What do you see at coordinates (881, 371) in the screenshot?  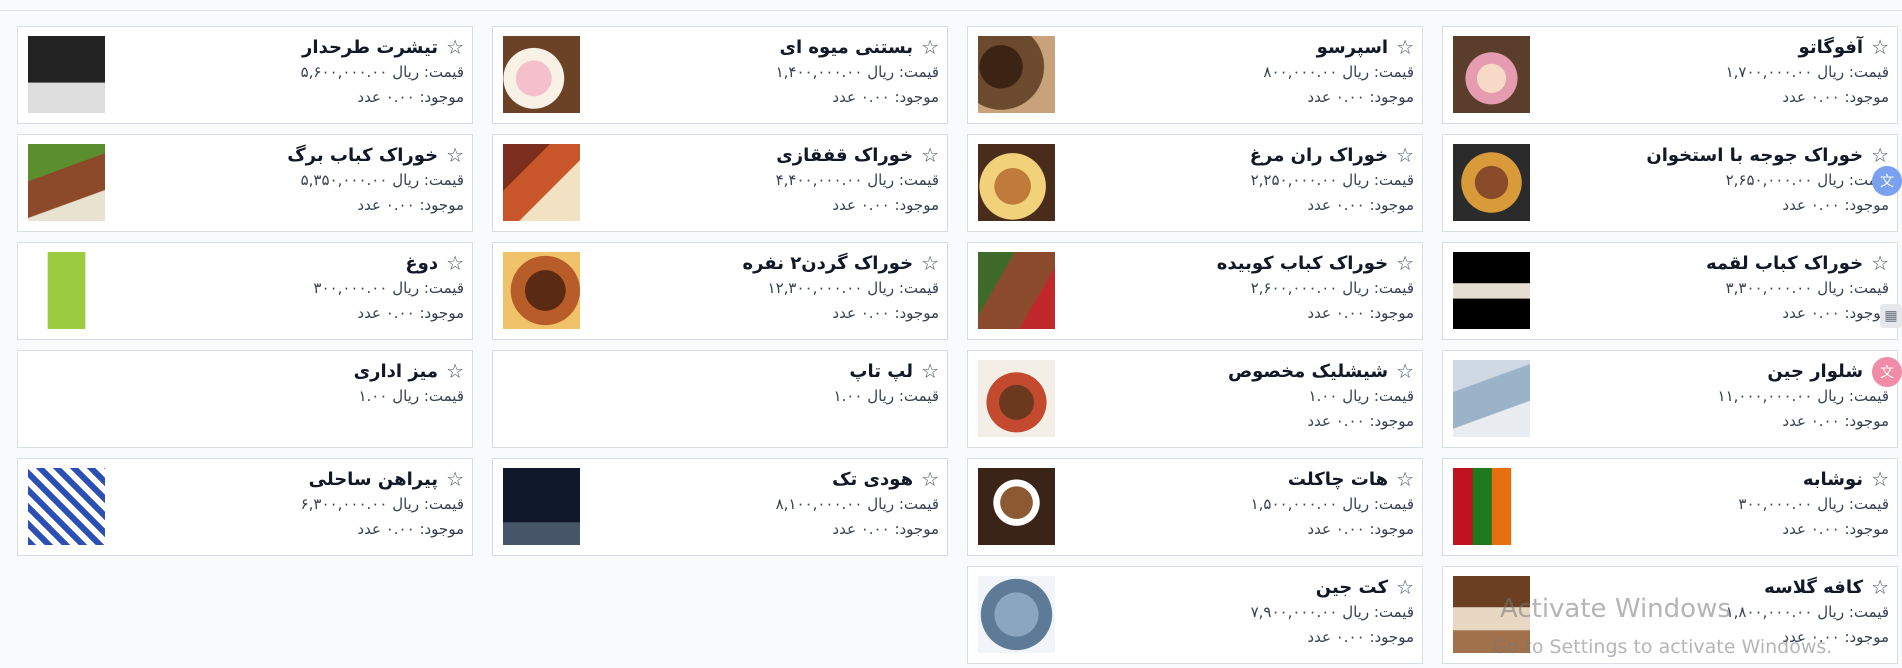 I see `product-name: لپ تاپ` at bounding box center [881, 371].